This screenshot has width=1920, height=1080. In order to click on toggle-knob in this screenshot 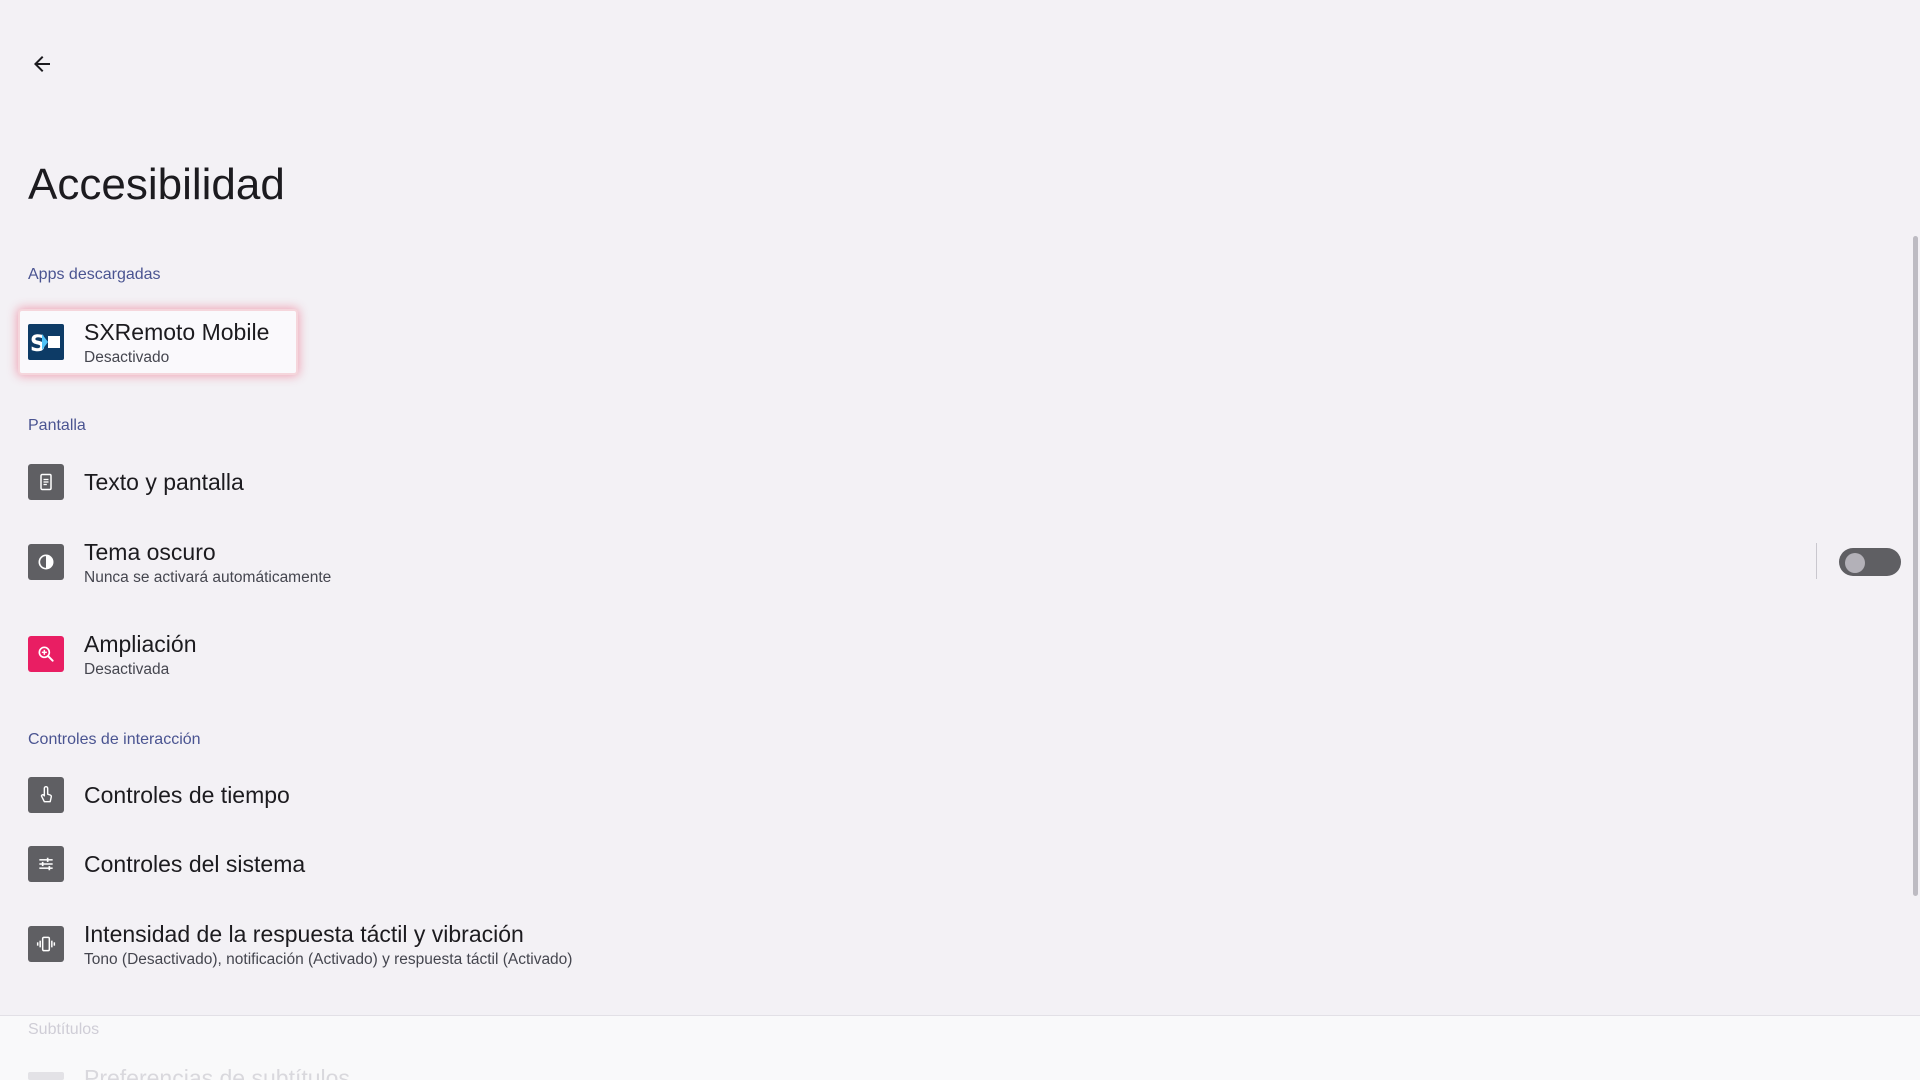, I will do `click(1855, 563)`.